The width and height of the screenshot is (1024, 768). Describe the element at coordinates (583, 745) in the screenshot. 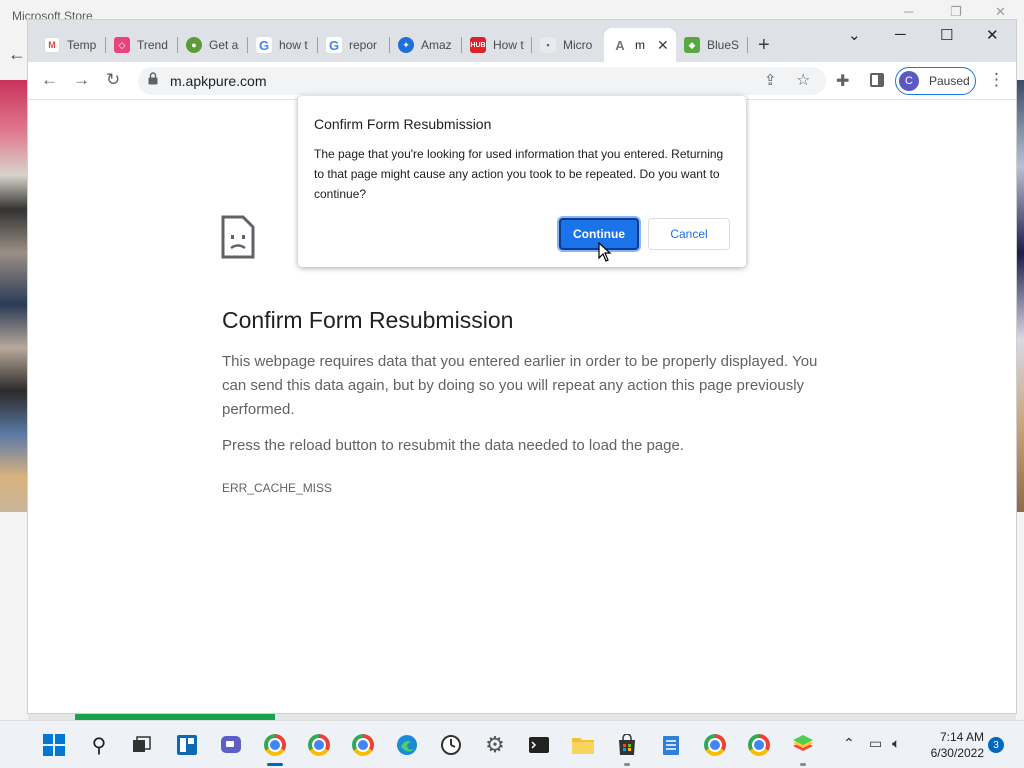

I see `file-explorer-icon` at that location.